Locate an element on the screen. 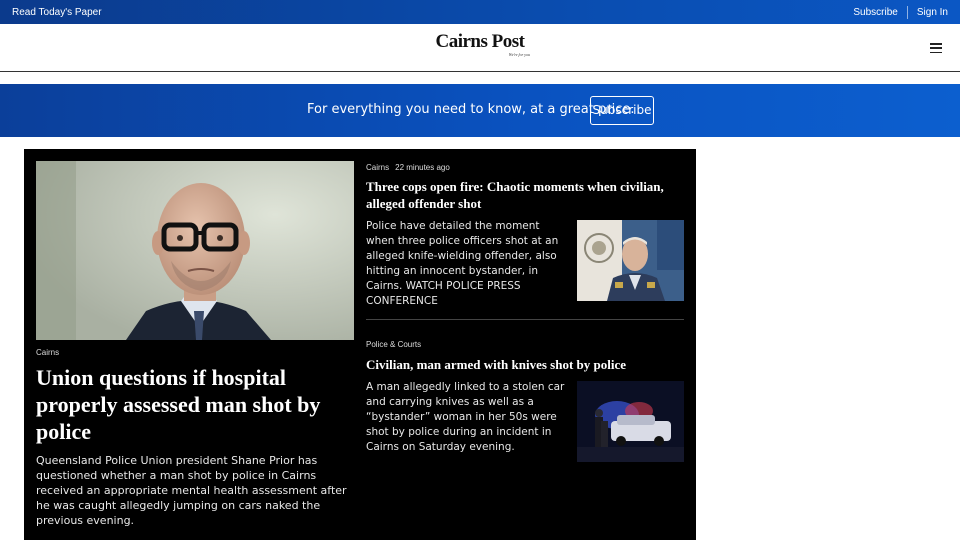  story-2-meta: Police & Courts is located at coordinates (393, 344).